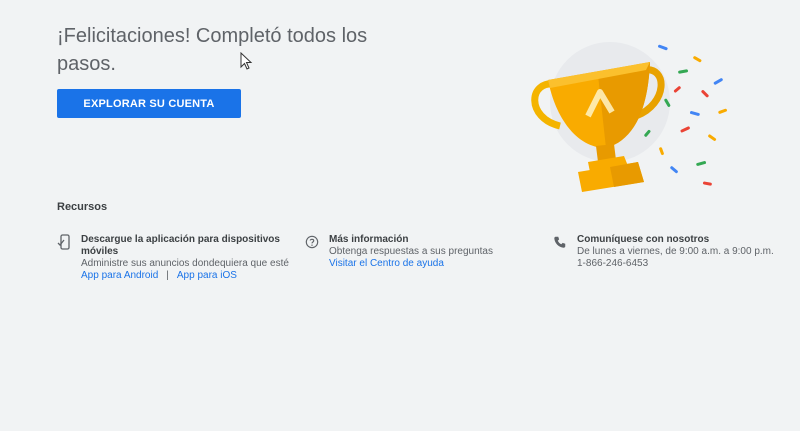 This screenshot has height=431, width=800. Describe the element at coordinates (312, 242) in the screenshot. I see `help-circle-icon` at that location.